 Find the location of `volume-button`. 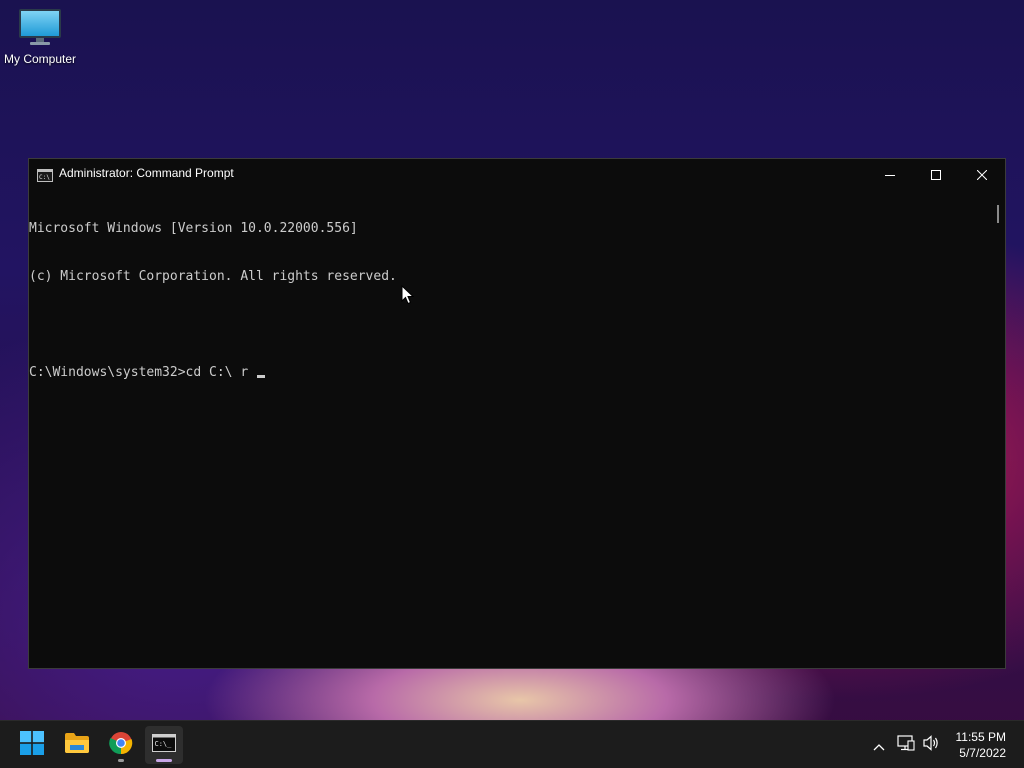

volume-button is located at coordinates (931, 744).